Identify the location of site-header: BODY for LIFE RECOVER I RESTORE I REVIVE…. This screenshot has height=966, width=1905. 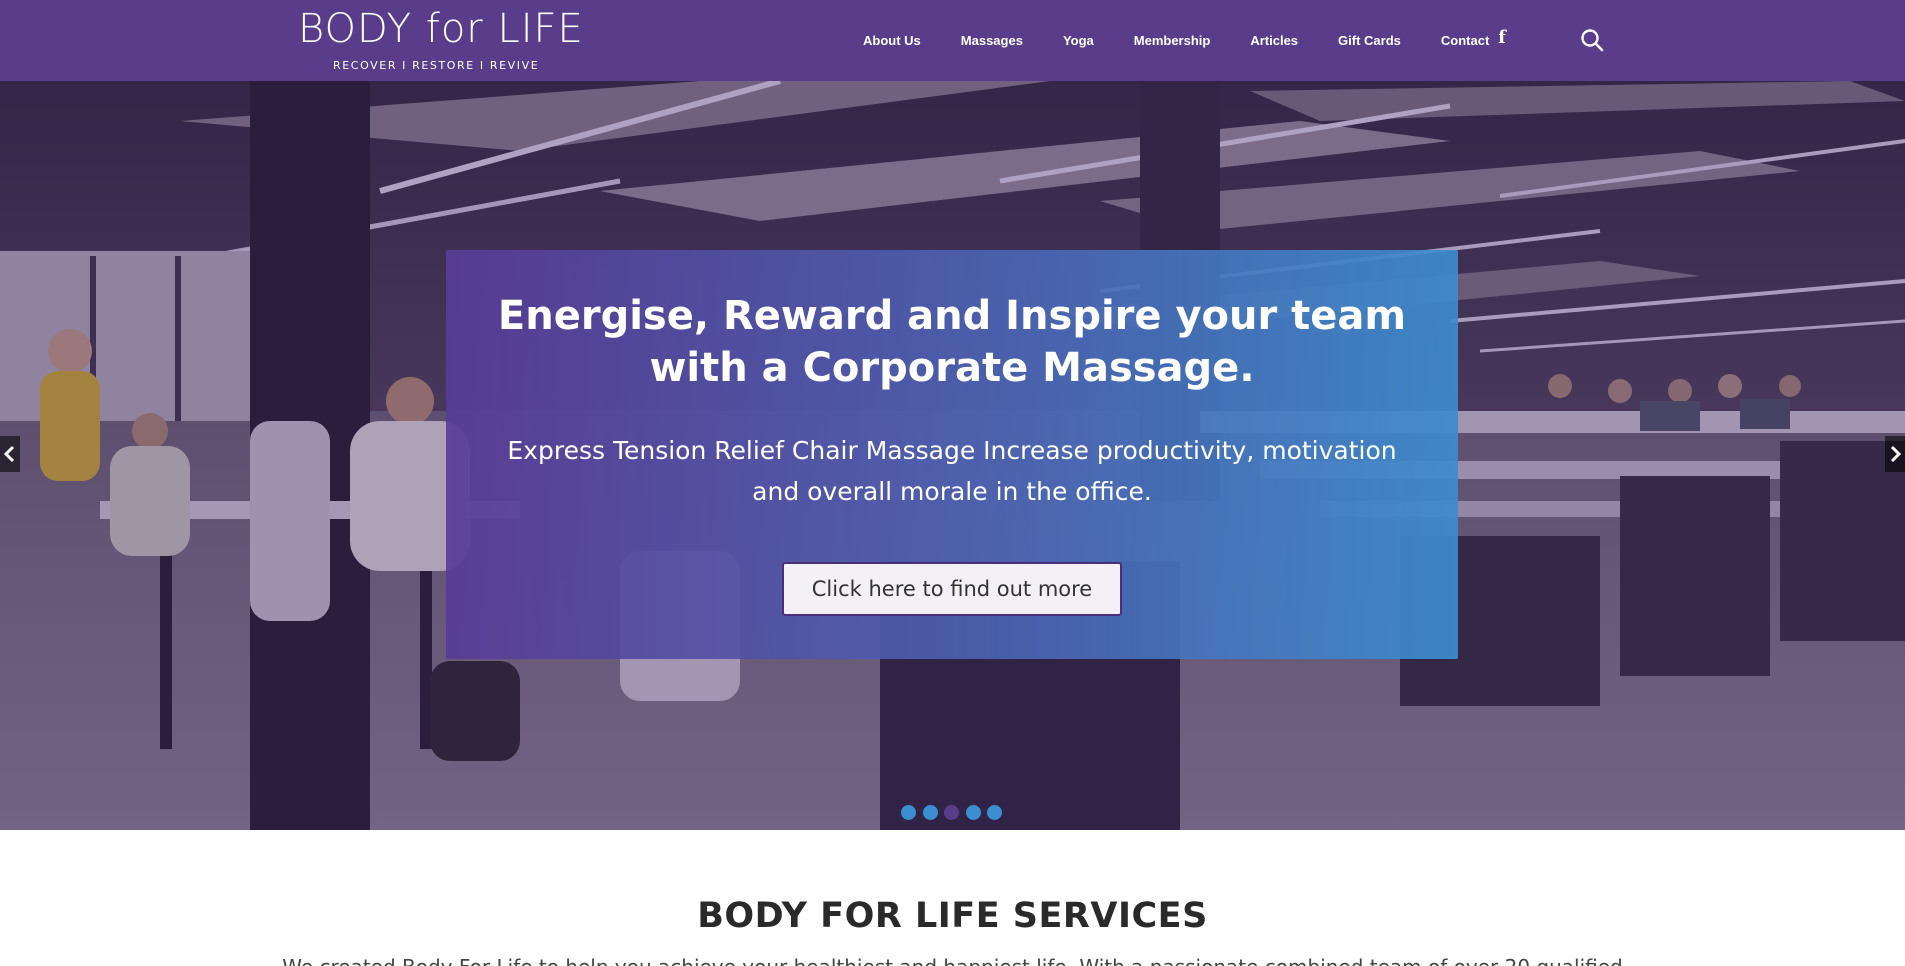
(952, 40).